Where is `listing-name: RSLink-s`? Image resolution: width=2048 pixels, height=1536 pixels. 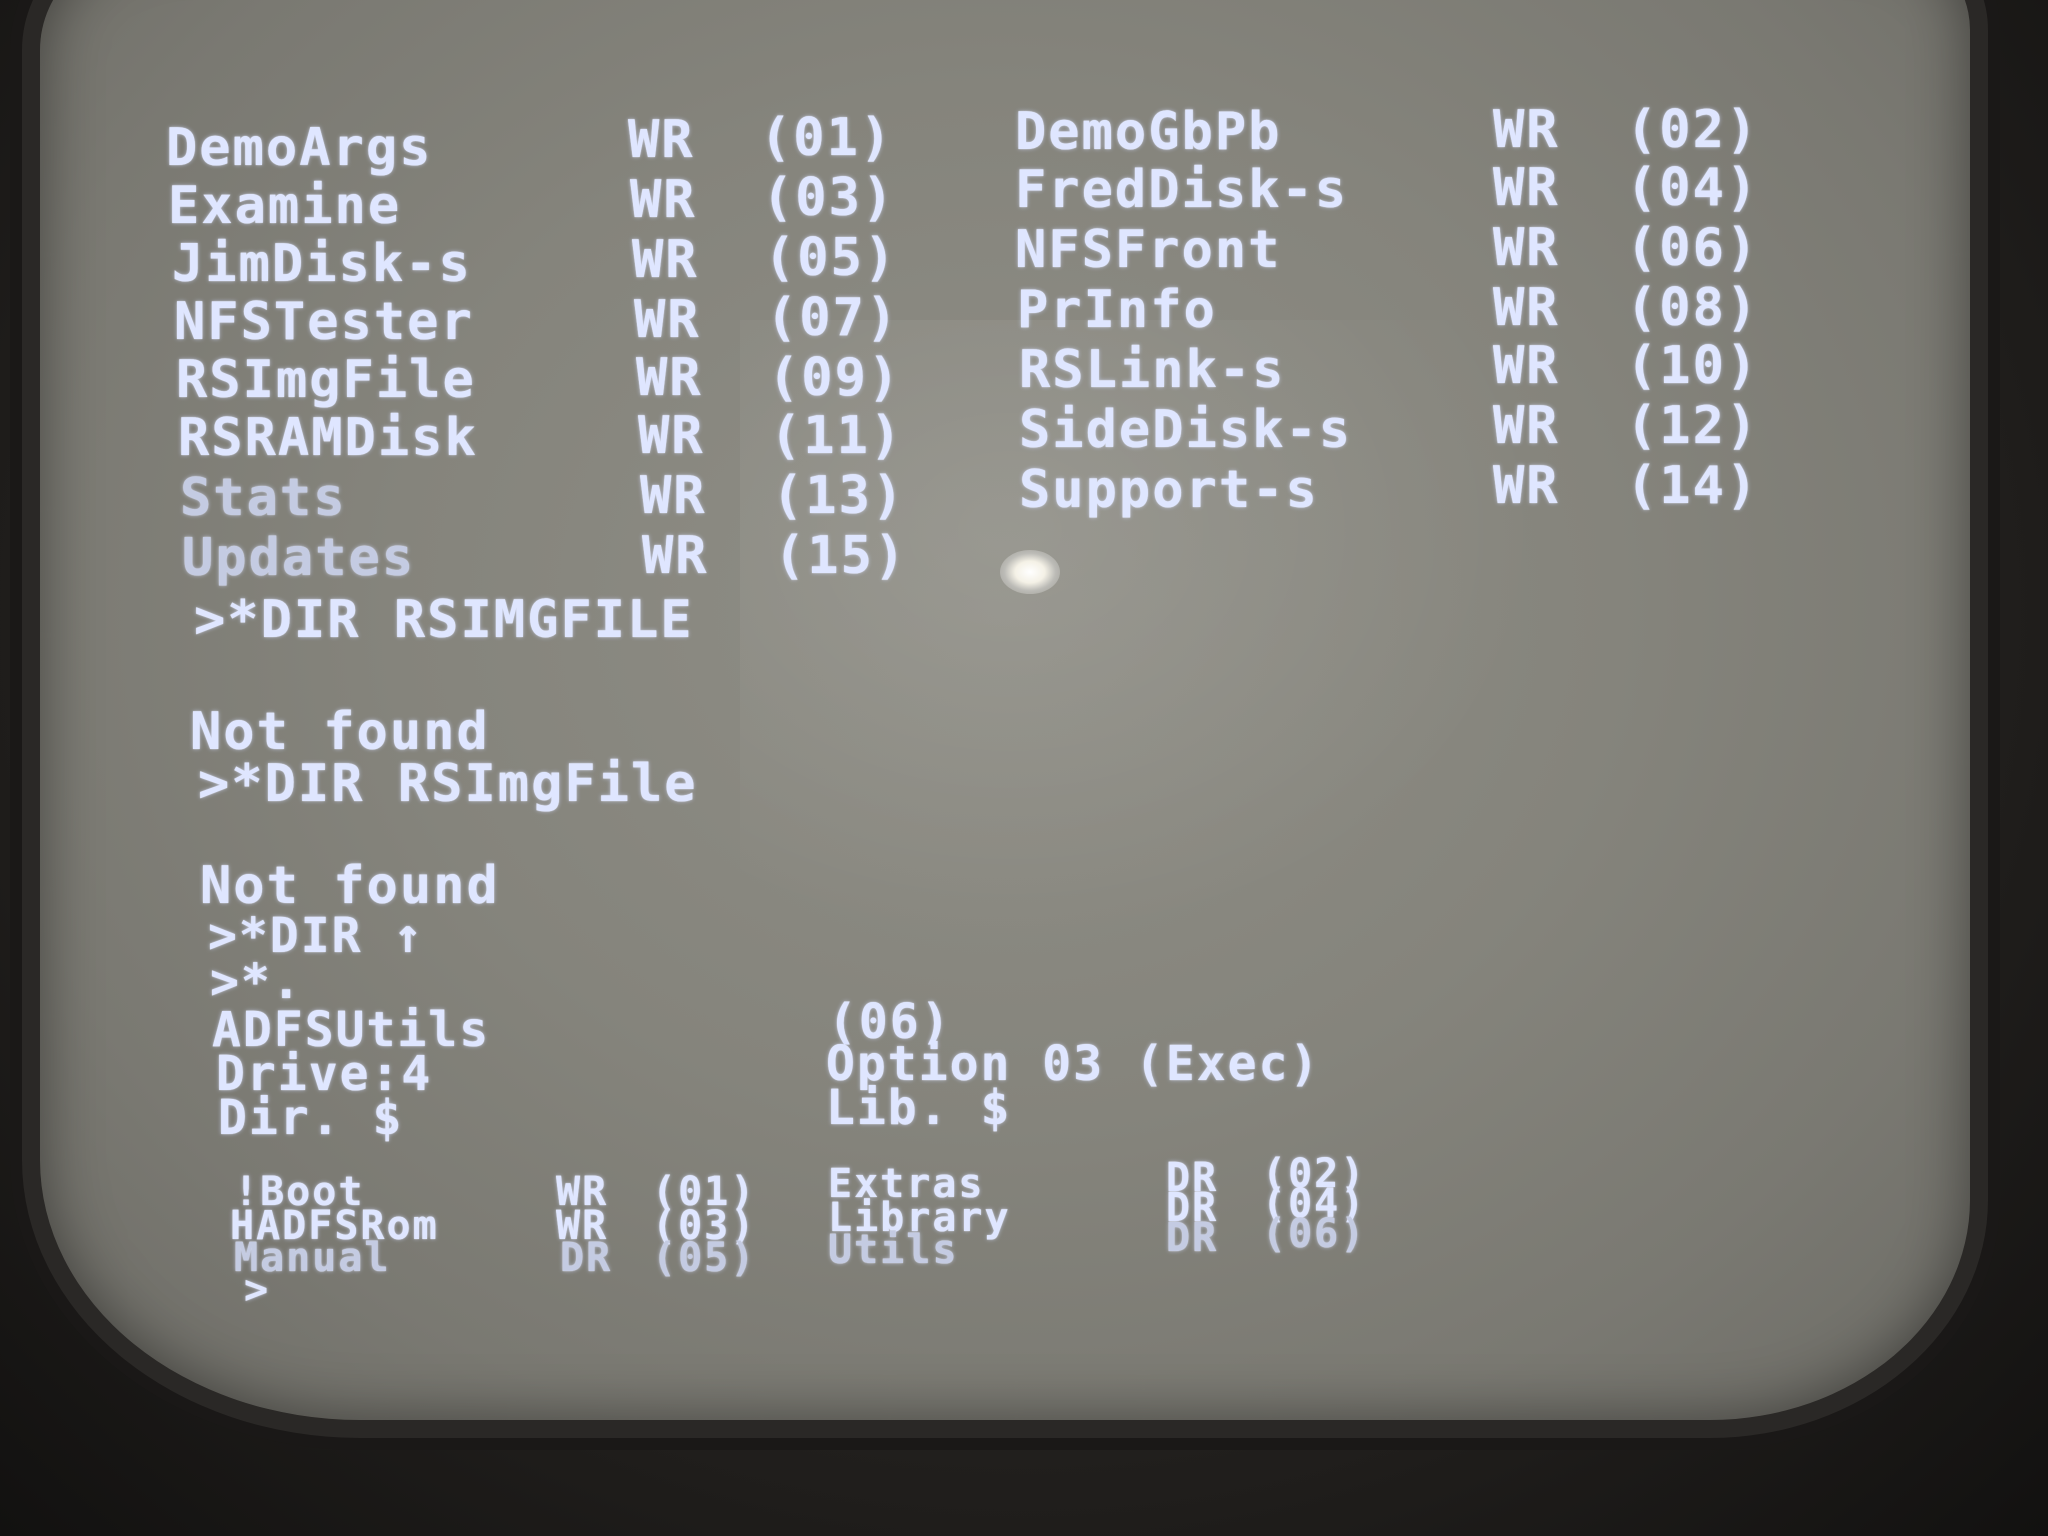
listing-name: RSLink-s is located at coordinates (1152, 370).